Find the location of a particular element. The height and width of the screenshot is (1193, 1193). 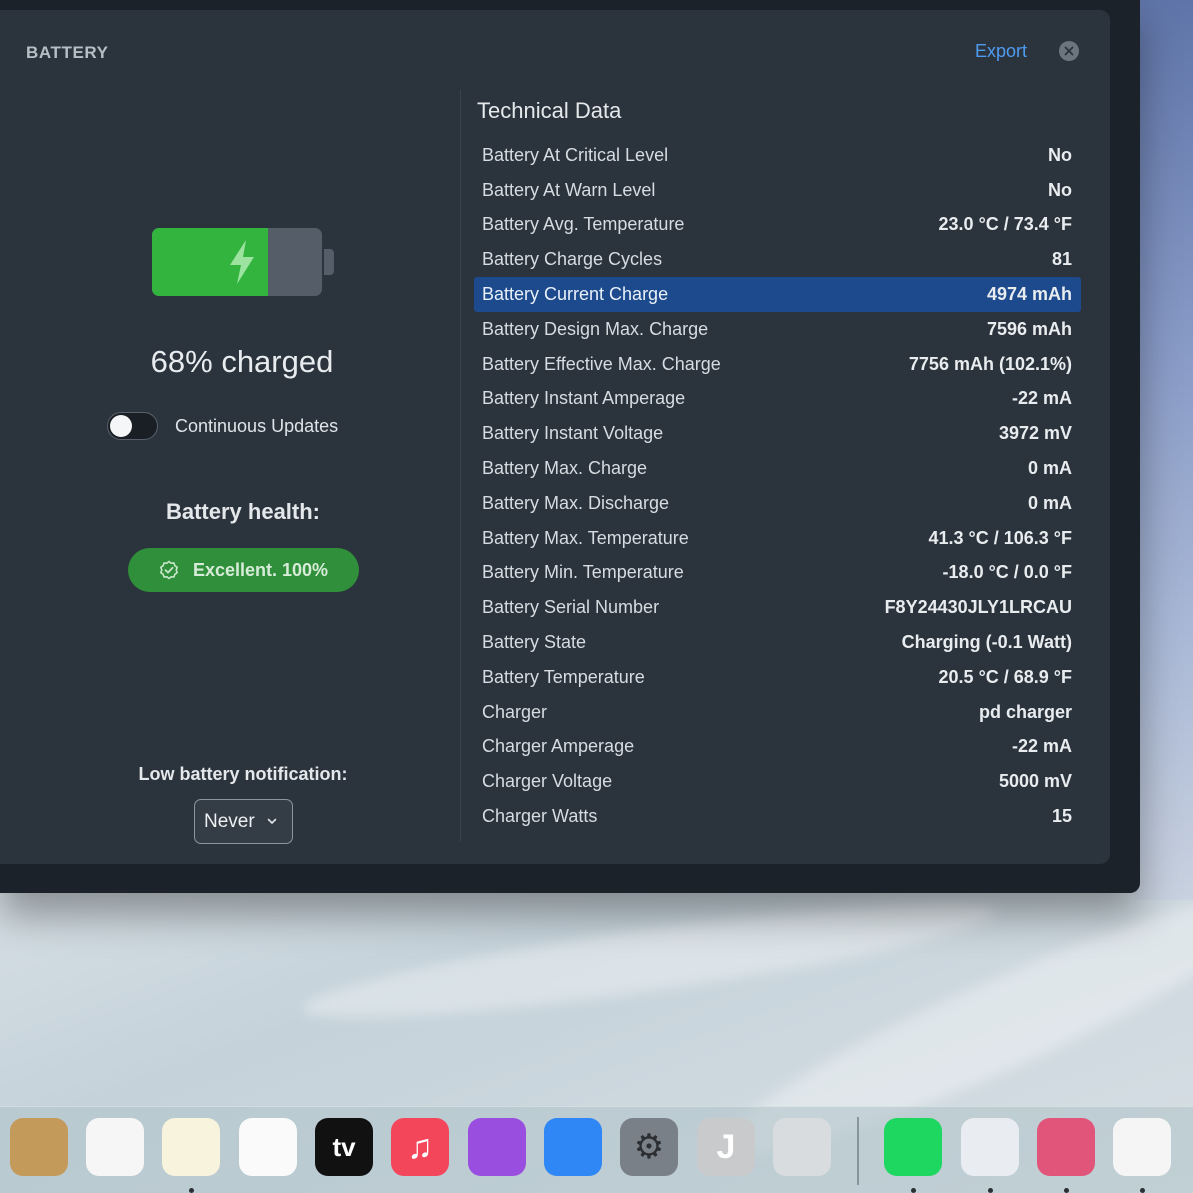

table-row: Battery Serial Number F8Y24430JLY1LRCAU is located at coordinates (777, 607).